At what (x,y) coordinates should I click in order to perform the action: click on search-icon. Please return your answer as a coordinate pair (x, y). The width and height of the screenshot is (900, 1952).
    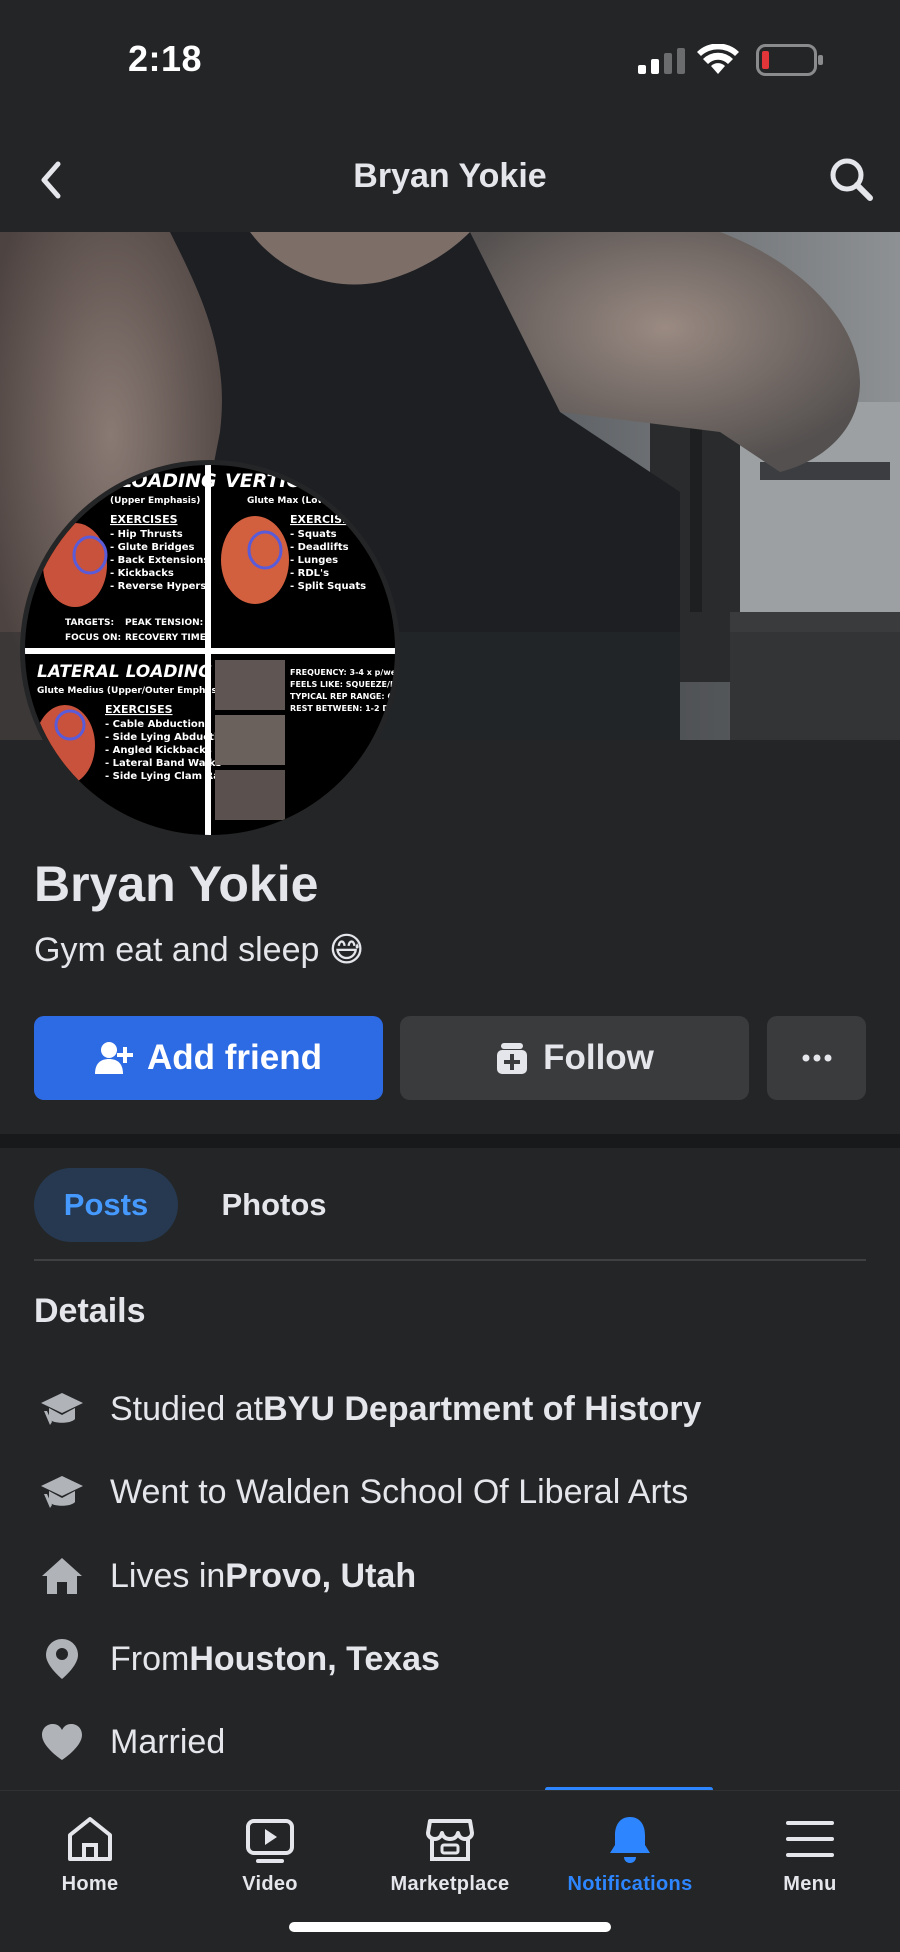
    Looking at the image, I should click on (851, 179).